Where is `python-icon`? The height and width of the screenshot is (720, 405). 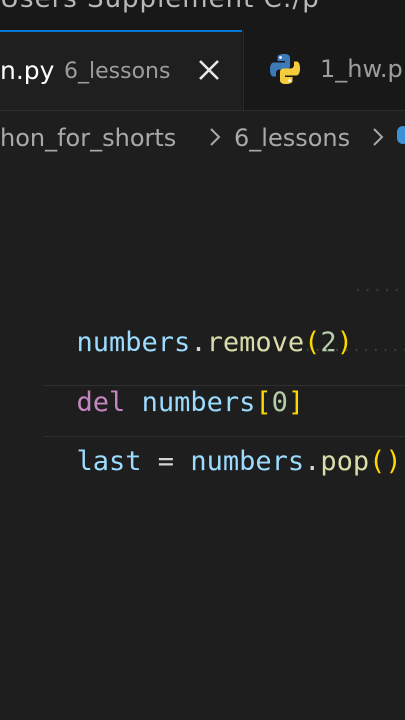 python-icon is located at coordinates (285, 69).